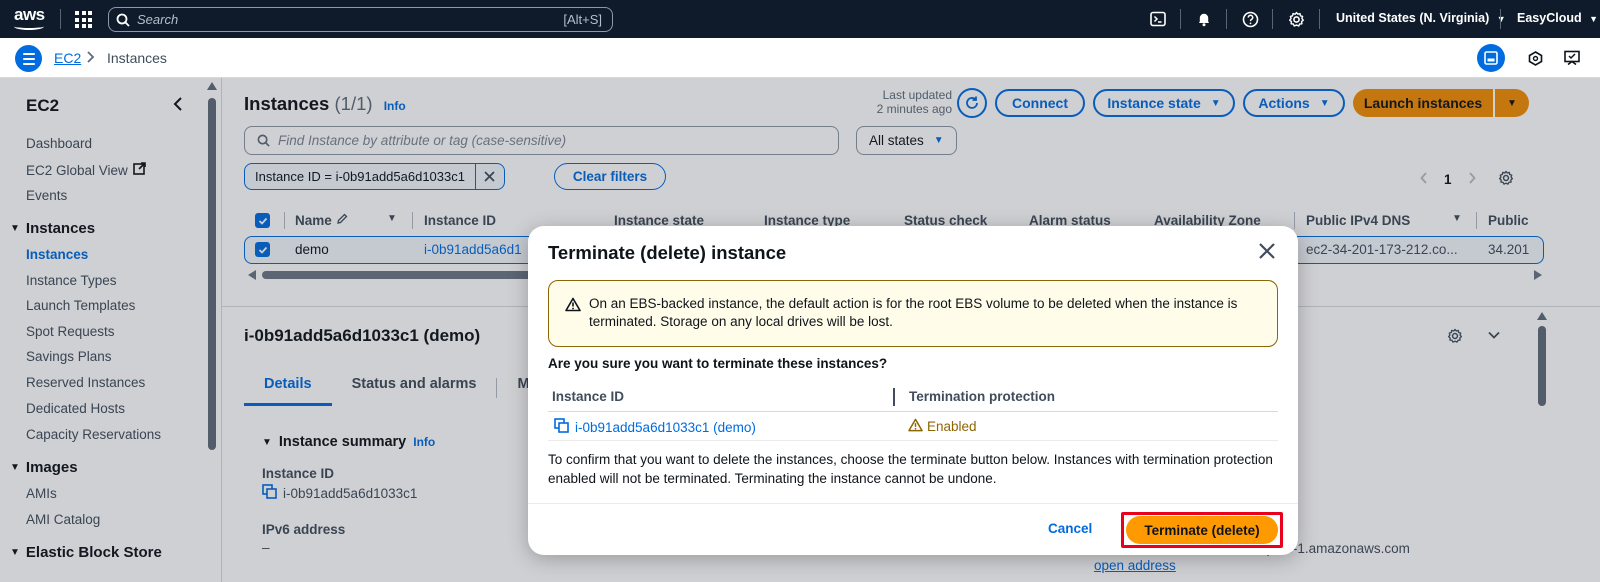 The image size is (1600, 582). What do you see at coordinates (800, 58) in the screenshot?
I see `breadcrumb-bar: EC2 Instances` at bounding box center [800, 58].